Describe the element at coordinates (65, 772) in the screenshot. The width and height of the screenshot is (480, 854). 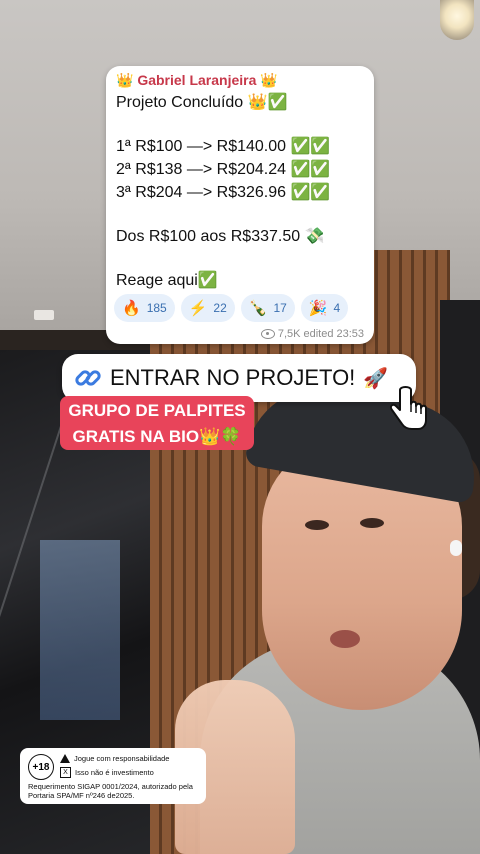
I see `x-box-icon: X` at that location.